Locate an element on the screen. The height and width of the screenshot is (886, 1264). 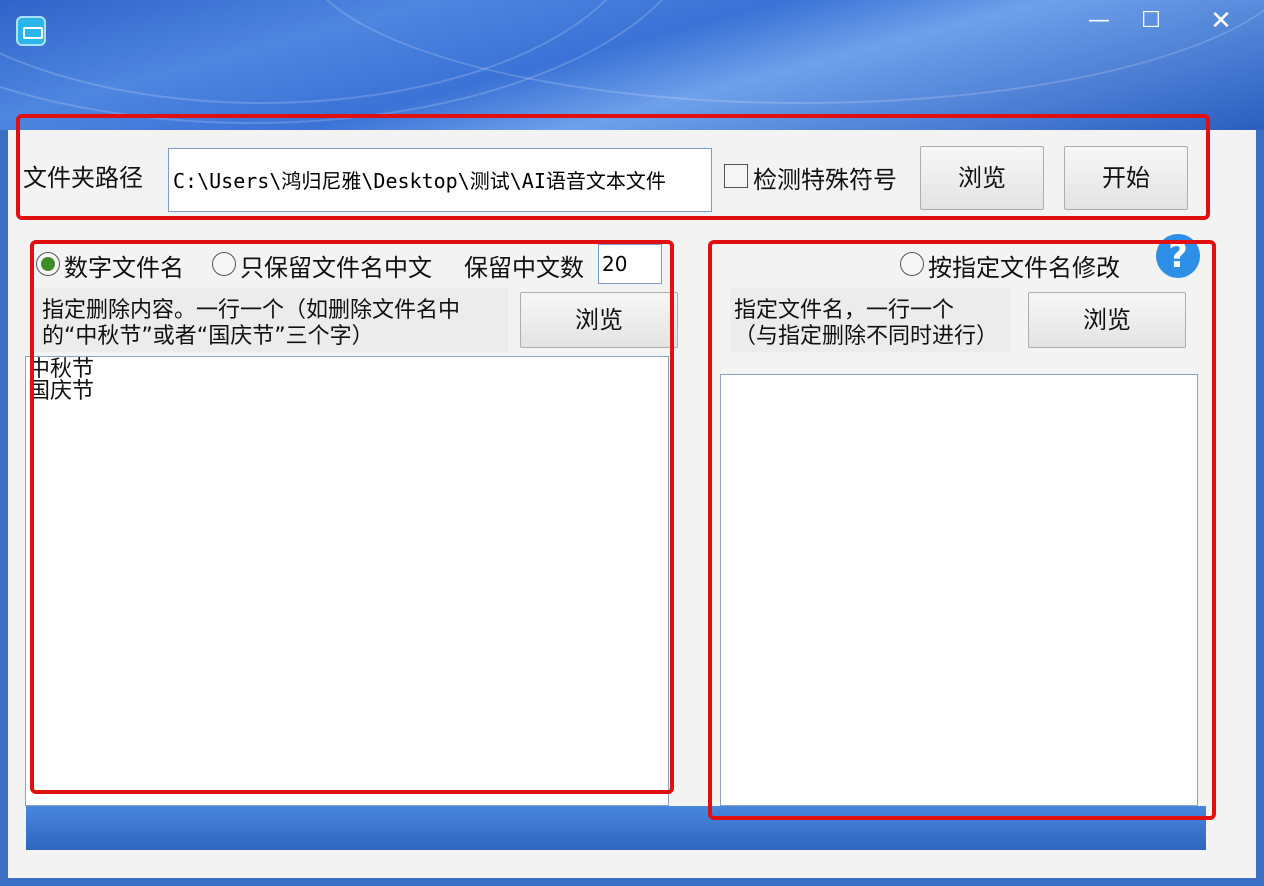
radio-rename-by-name is located at coordinates (912, 264).